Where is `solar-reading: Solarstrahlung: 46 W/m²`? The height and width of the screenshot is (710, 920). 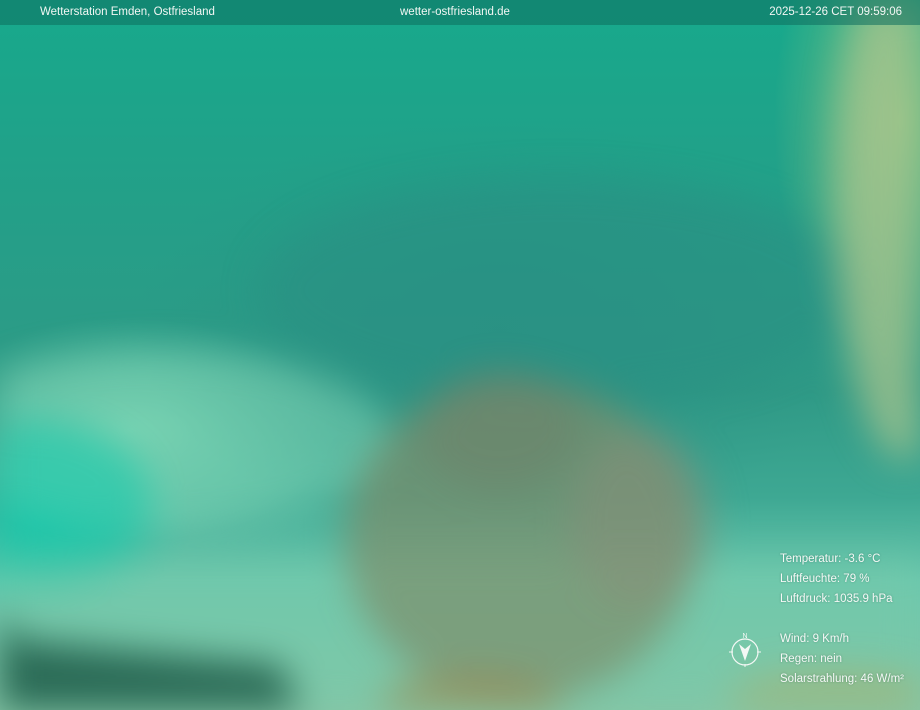 solar-reading: Solarstrahlung: 46 W/m² is located at coordinates (842, 679).